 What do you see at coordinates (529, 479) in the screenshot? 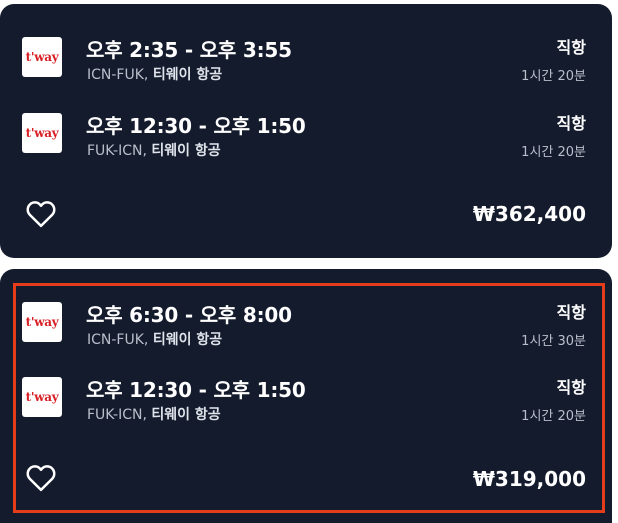
I see `price: ₩319,000` at bounding box center [529, 479].